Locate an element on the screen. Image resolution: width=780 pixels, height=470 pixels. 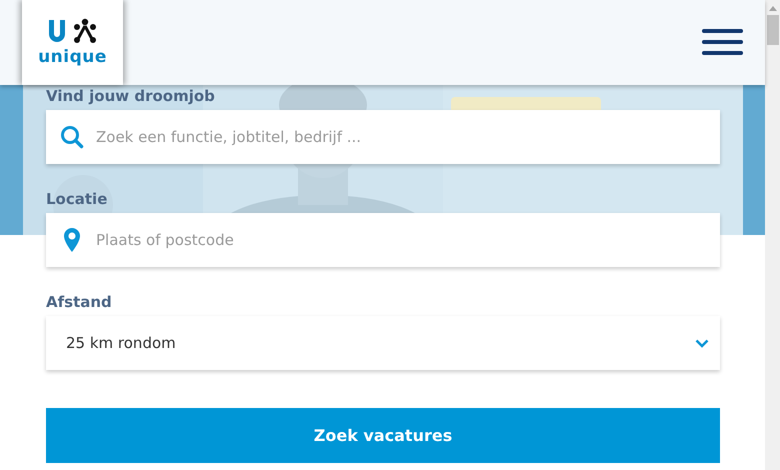
chevron-down-icon is located at coordinates (702, 343).